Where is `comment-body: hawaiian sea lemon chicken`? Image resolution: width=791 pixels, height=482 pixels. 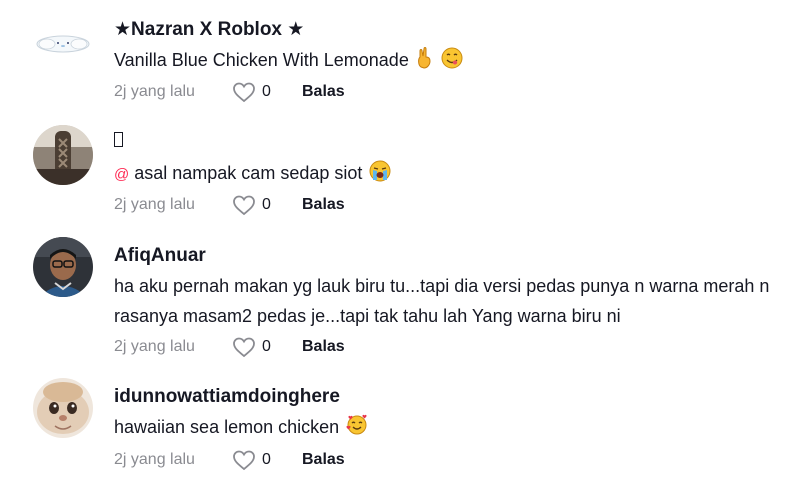
comment-body: hawaiian sea lemon chicken is located at coordinates (227, 427).